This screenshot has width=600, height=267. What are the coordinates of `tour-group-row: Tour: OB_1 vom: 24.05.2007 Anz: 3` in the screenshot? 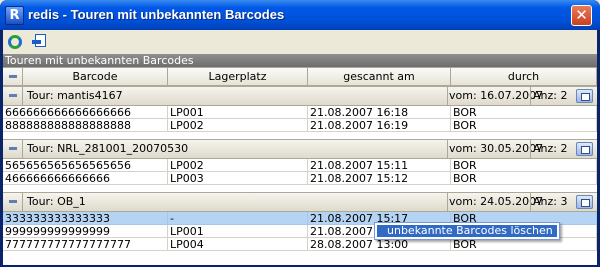 It's located at (300, 202).